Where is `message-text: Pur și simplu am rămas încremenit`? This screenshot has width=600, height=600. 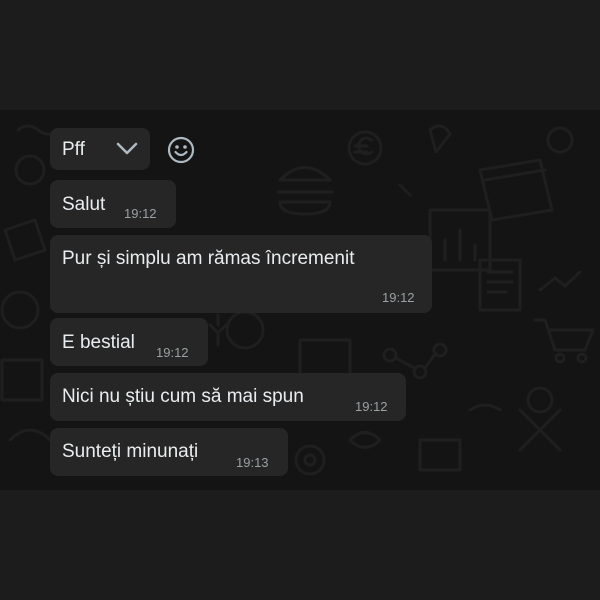
message-text: Pur și simplu am rămas încremenit is located at coordinates (208, 258).